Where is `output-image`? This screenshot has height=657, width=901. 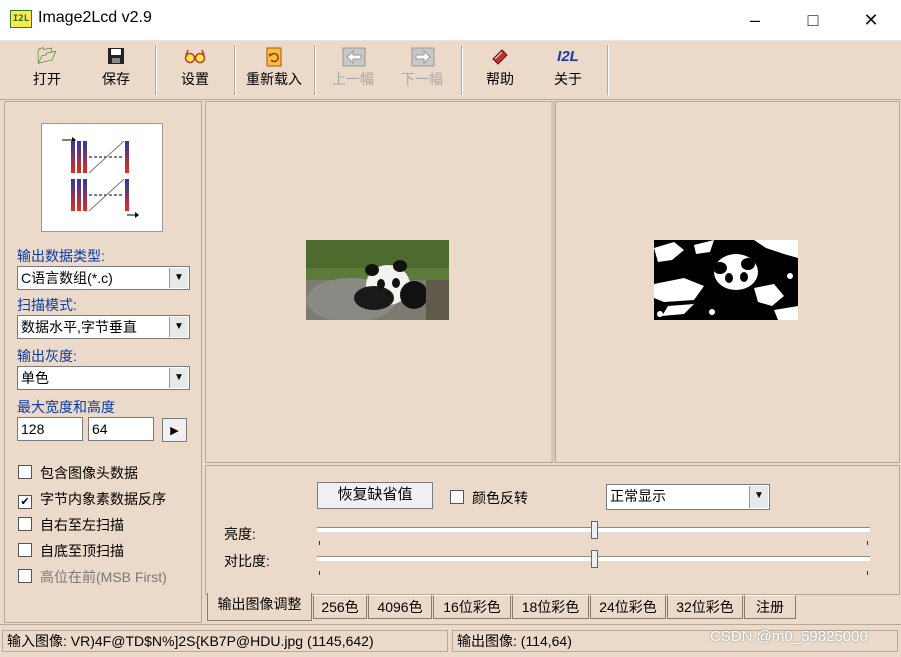
output-image is located at coordinates (726, 280).